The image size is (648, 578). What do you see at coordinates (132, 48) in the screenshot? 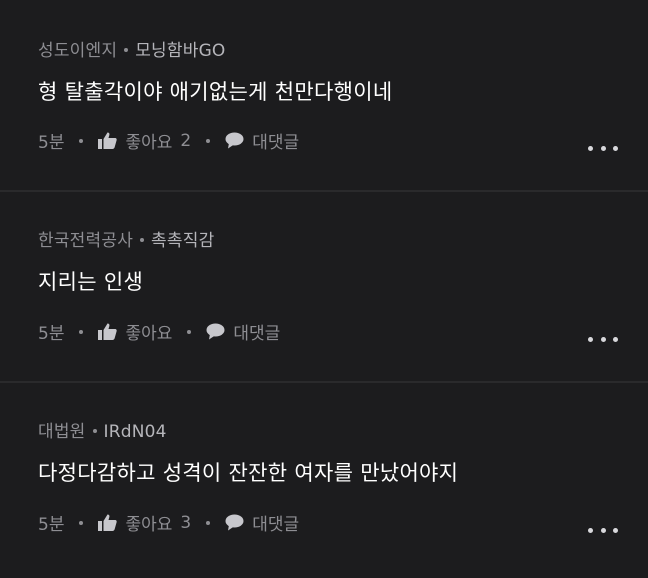
I see `comment-meta: 성도이엔지 모닝함바GO` at bounding box center [132, 48].